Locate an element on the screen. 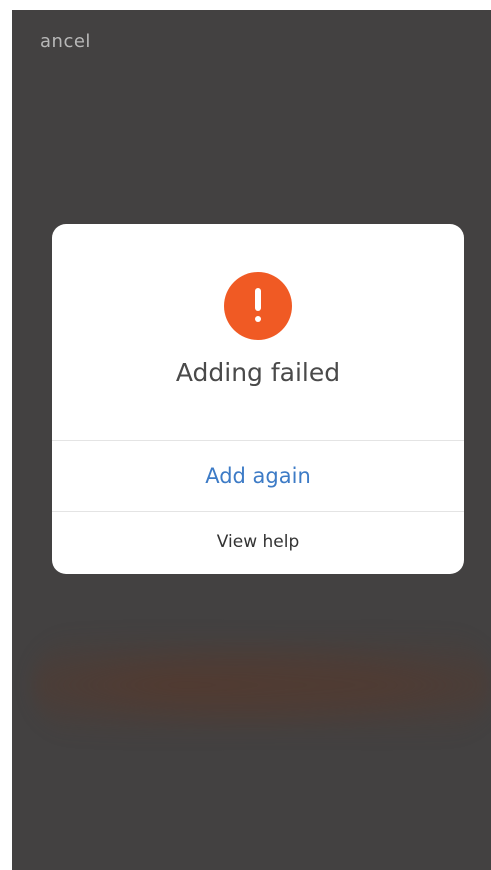  exclamation-bar is located at coordinates (258, 299).